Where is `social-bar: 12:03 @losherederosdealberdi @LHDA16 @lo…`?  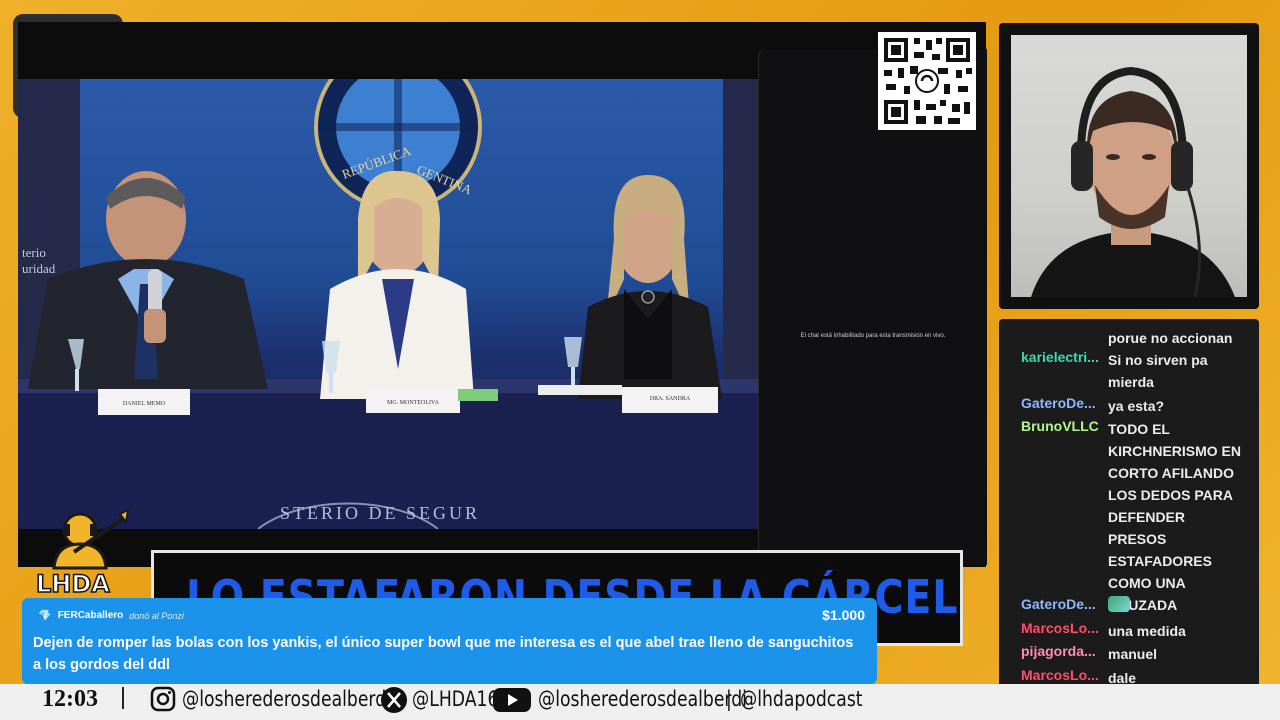 social-bar: 12:03 @losherederosdealberdi @LHDA16 @lo… is located at coordinates (640, 702).